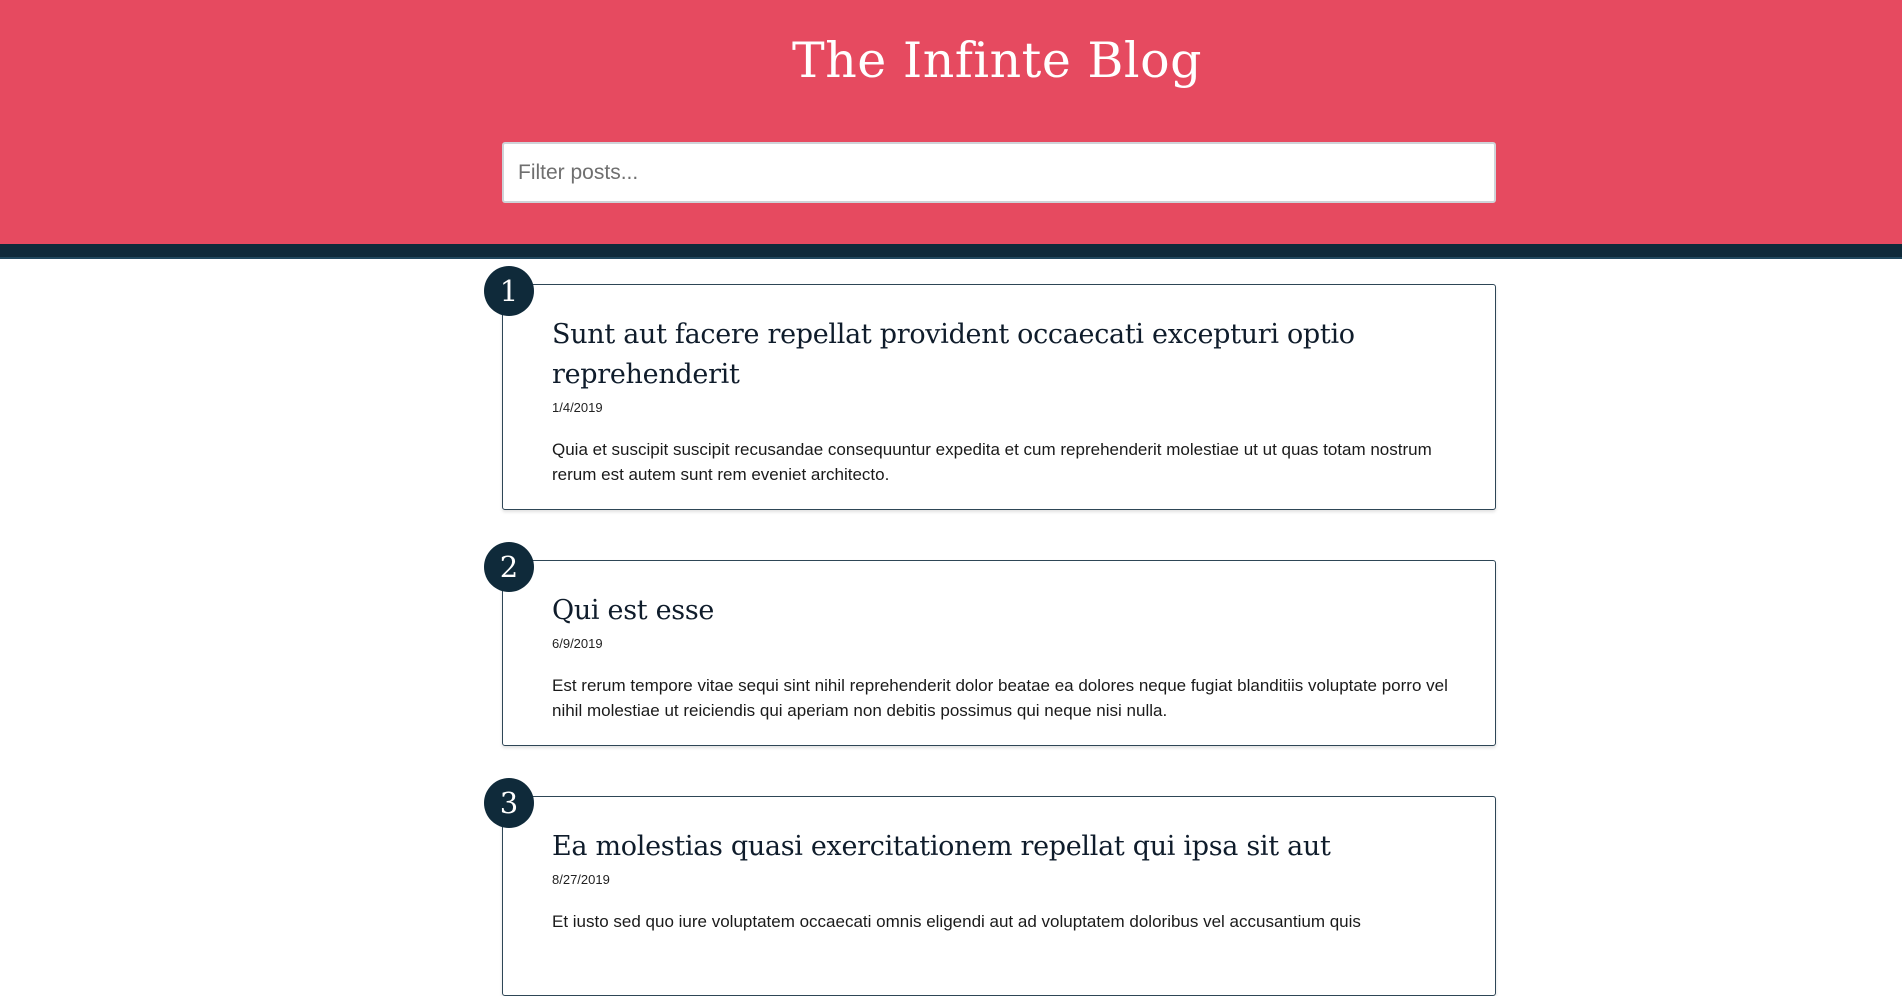  Describe the element at coordinates (509, 567) in the screenshot. I see `post-number-badge: 2` at that location.